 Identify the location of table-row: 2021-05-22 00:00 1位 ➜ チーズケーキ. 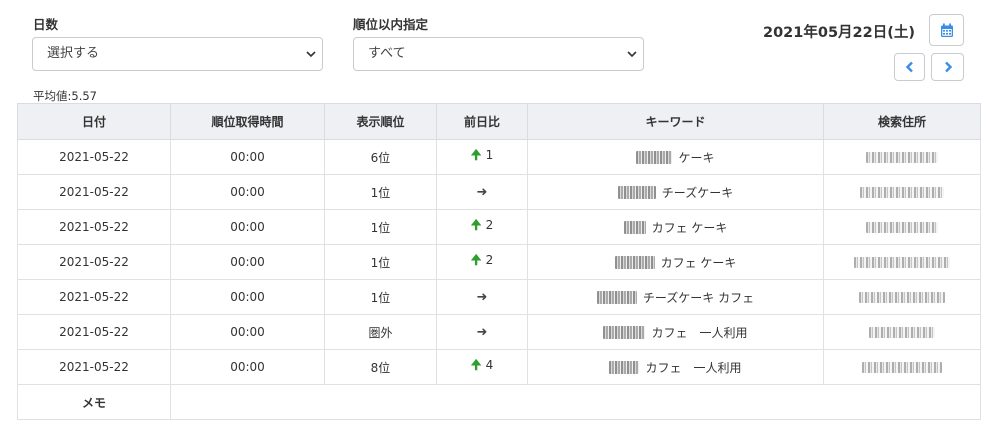
(499, 192).